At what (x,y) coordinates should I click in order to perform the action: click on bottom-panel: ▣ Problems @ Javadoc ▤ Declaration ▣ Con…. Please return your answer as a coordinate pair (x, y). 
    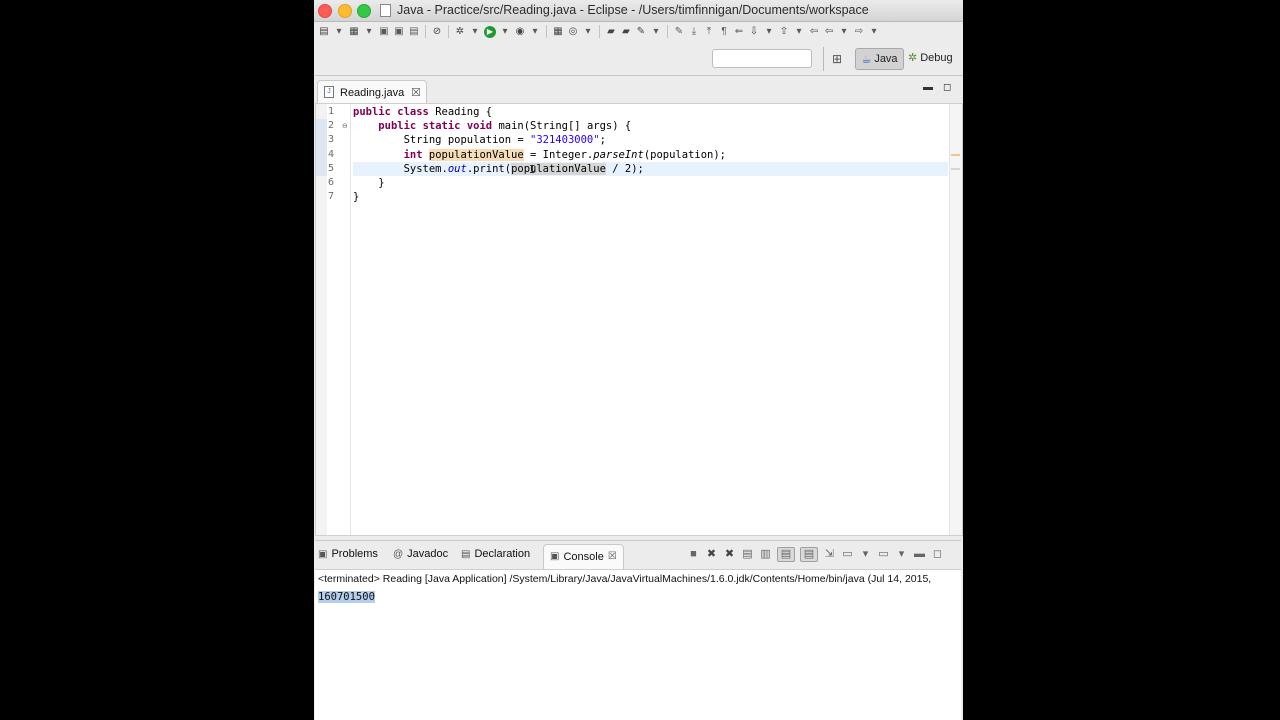
    Looking at the image, I should click on (638, 630).